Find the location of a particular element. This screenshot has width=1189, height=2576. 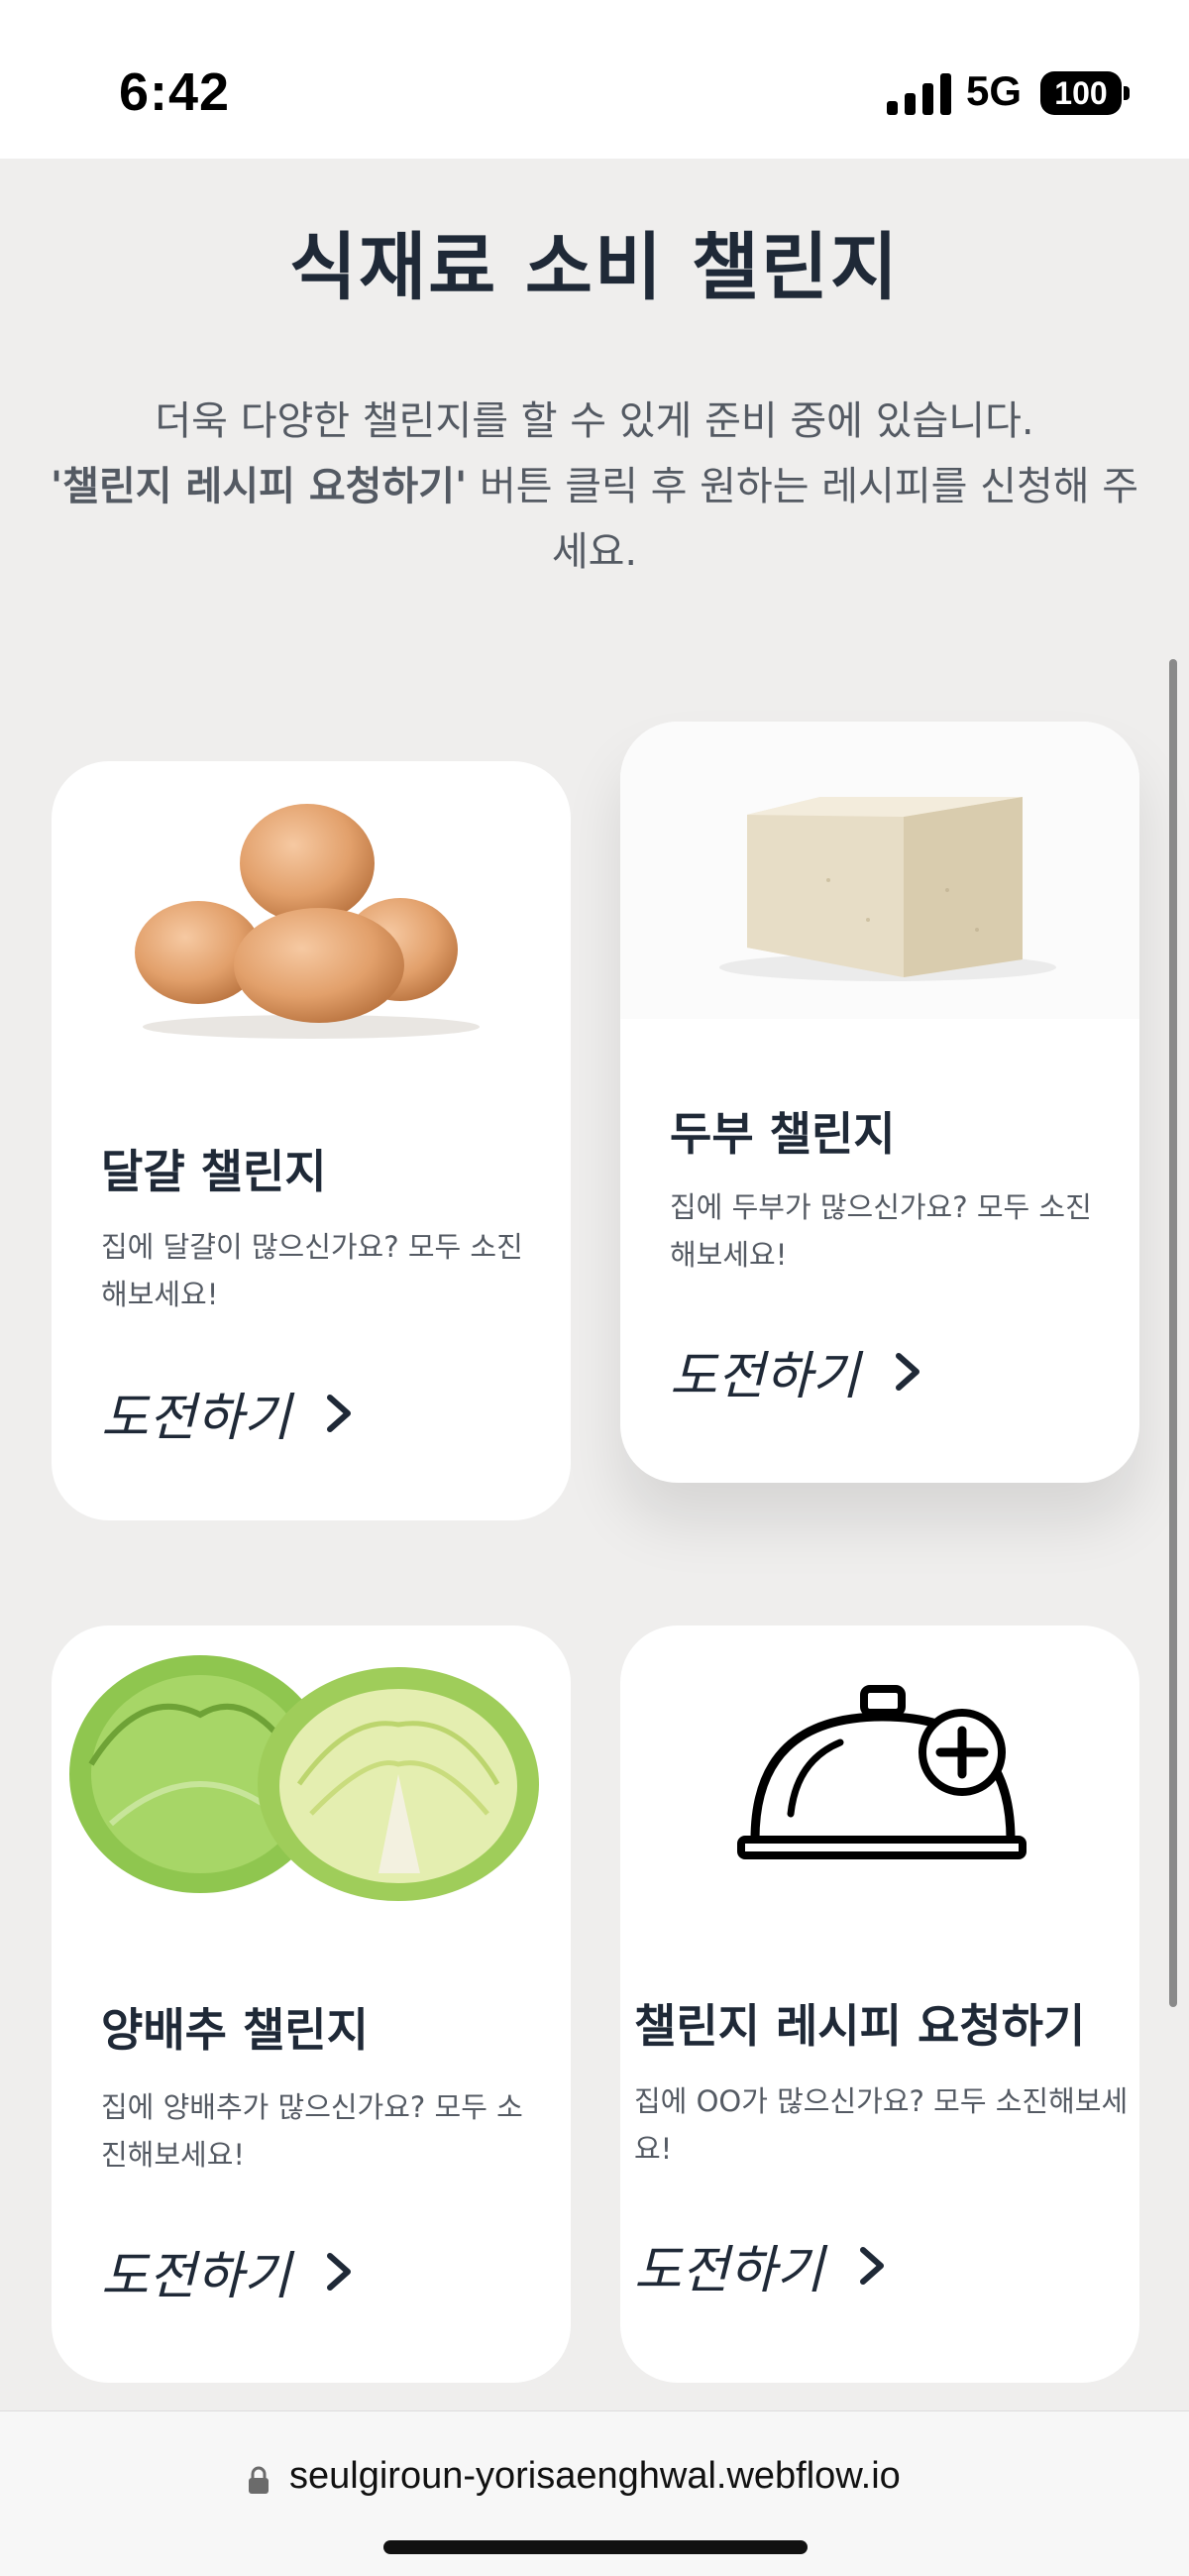

intro-line-1: 더욱 다양한 챌린지를 할 수 있게 준비 중에 있습니다. is located at coordinates (594, 421).